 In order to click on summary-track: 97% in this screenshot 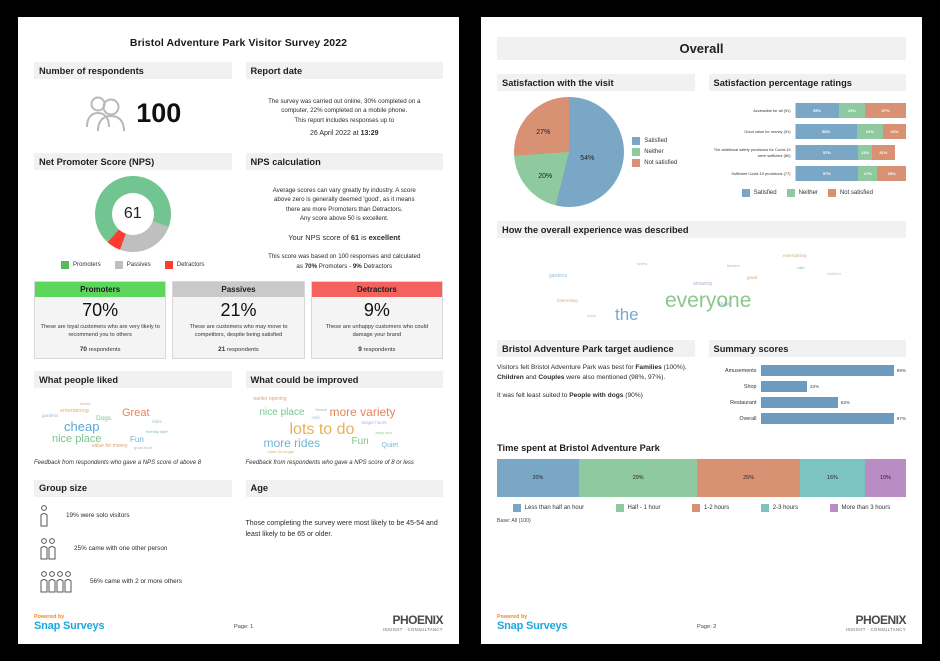, I will do `click(833, 418)`.